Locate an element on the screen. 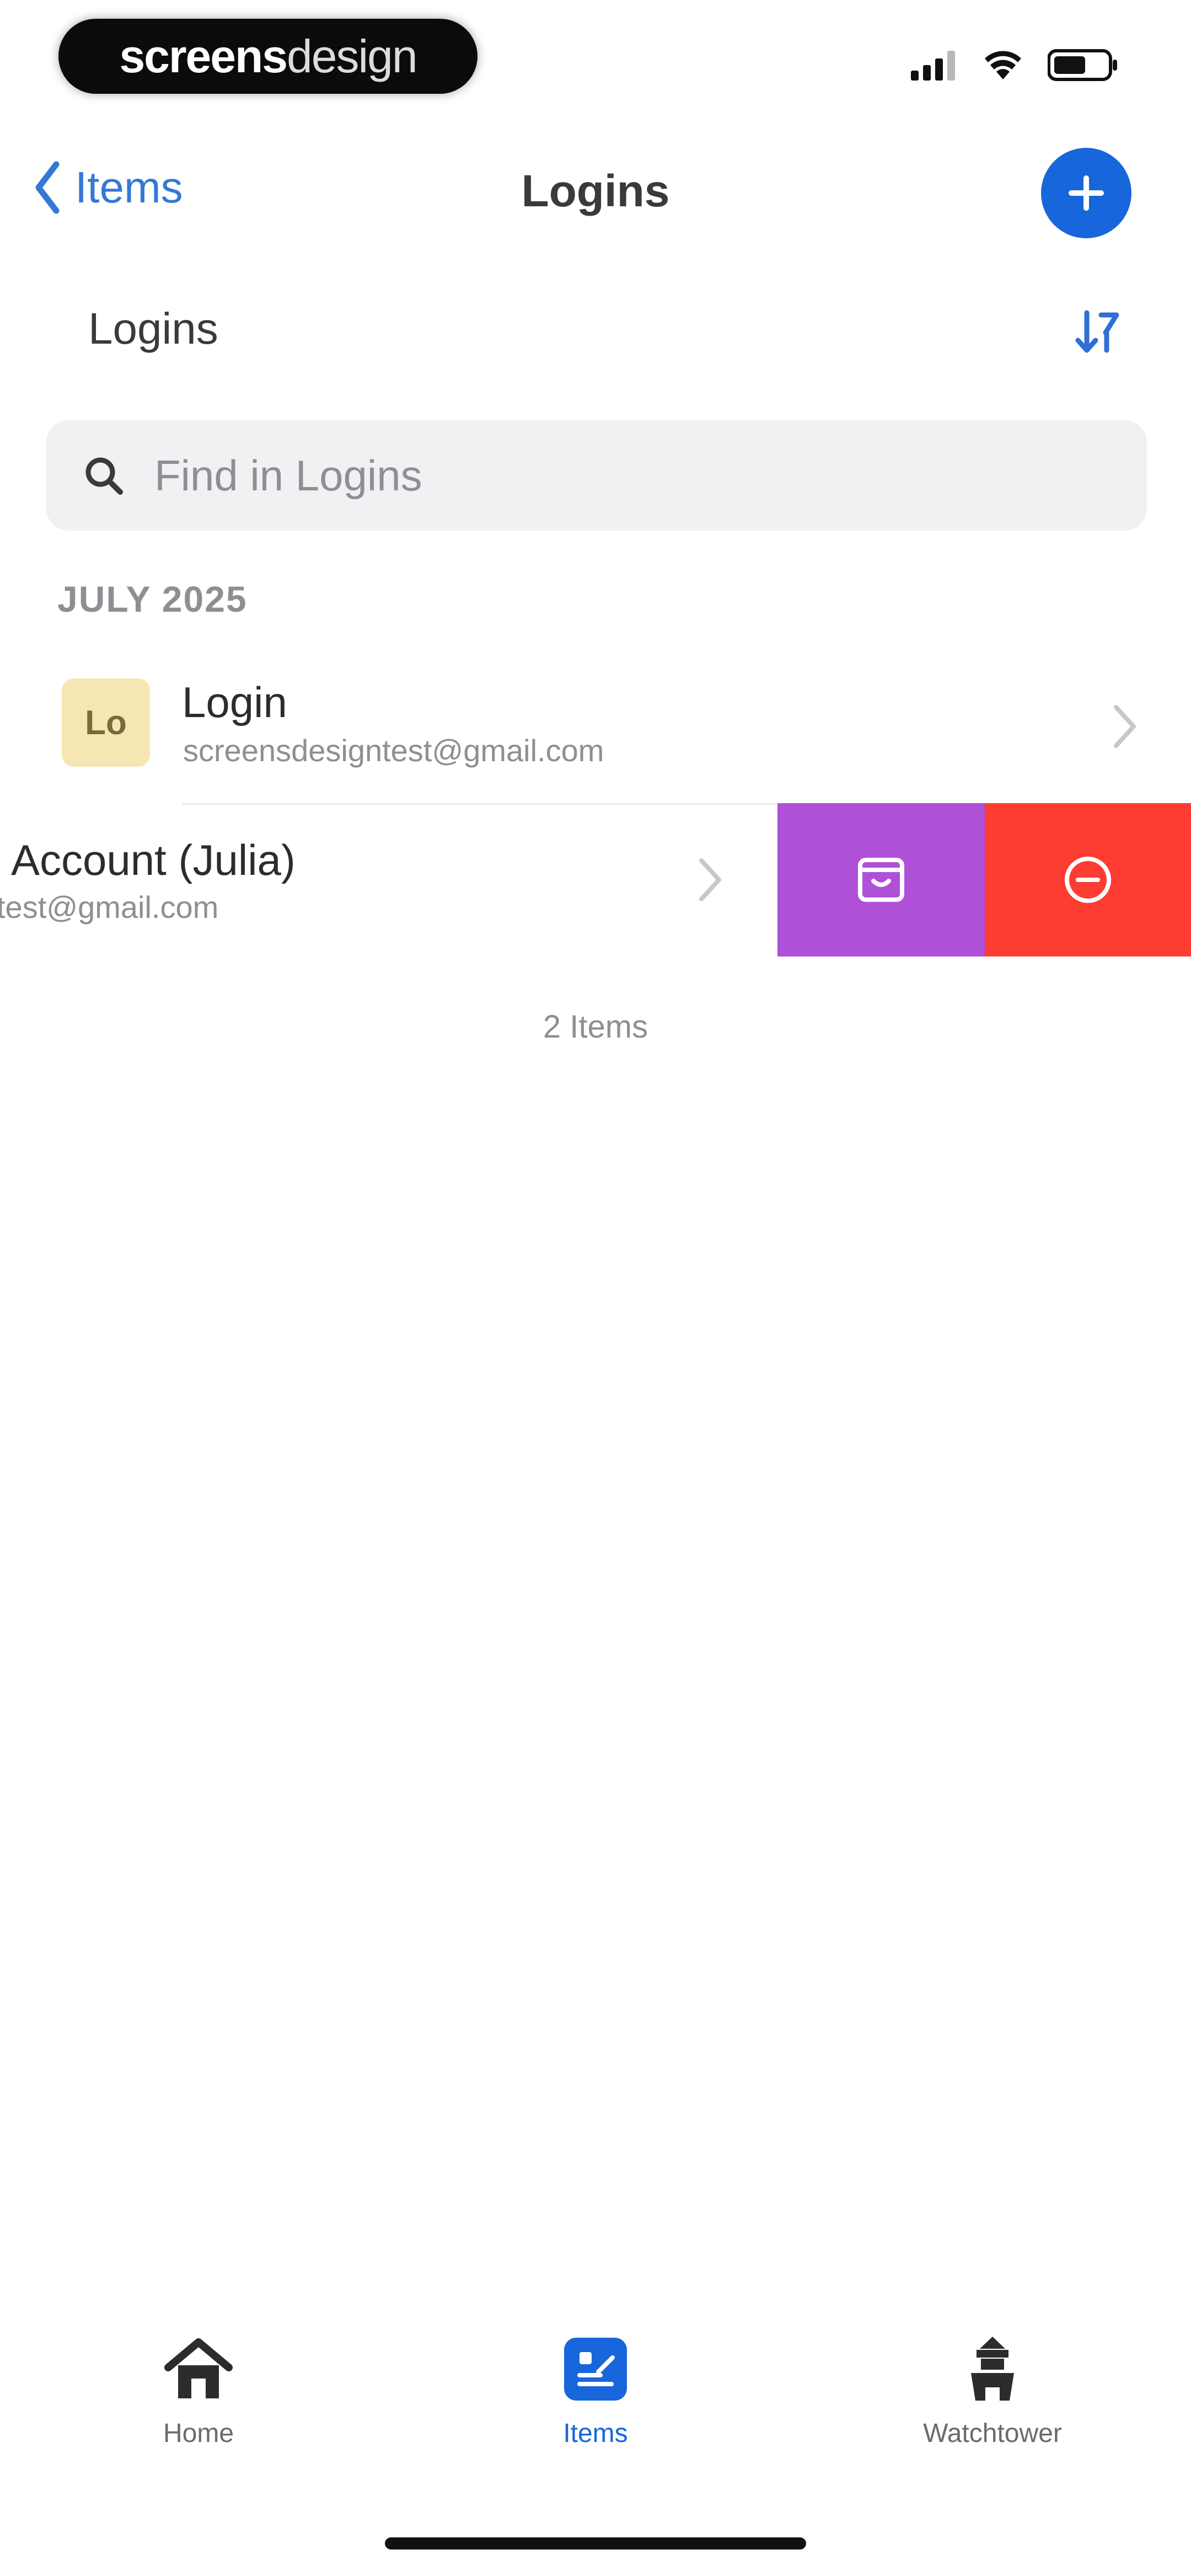 The height and width of the screenshot is (2576, 1191). section-title: Logins is located at coordinates (153, 328).